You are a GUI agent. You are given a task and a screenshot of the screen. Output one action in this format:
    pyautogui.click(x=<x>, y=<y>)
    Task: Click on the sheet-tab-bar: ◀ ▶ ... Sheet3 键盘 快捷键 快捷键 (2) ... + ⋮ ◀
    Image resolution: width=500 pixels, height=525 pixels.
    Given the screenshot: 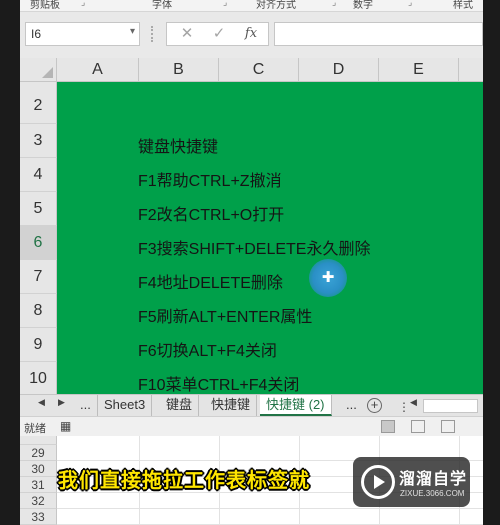 What is the action you would take?
    pyautogui.click(x=251, y=405)
    